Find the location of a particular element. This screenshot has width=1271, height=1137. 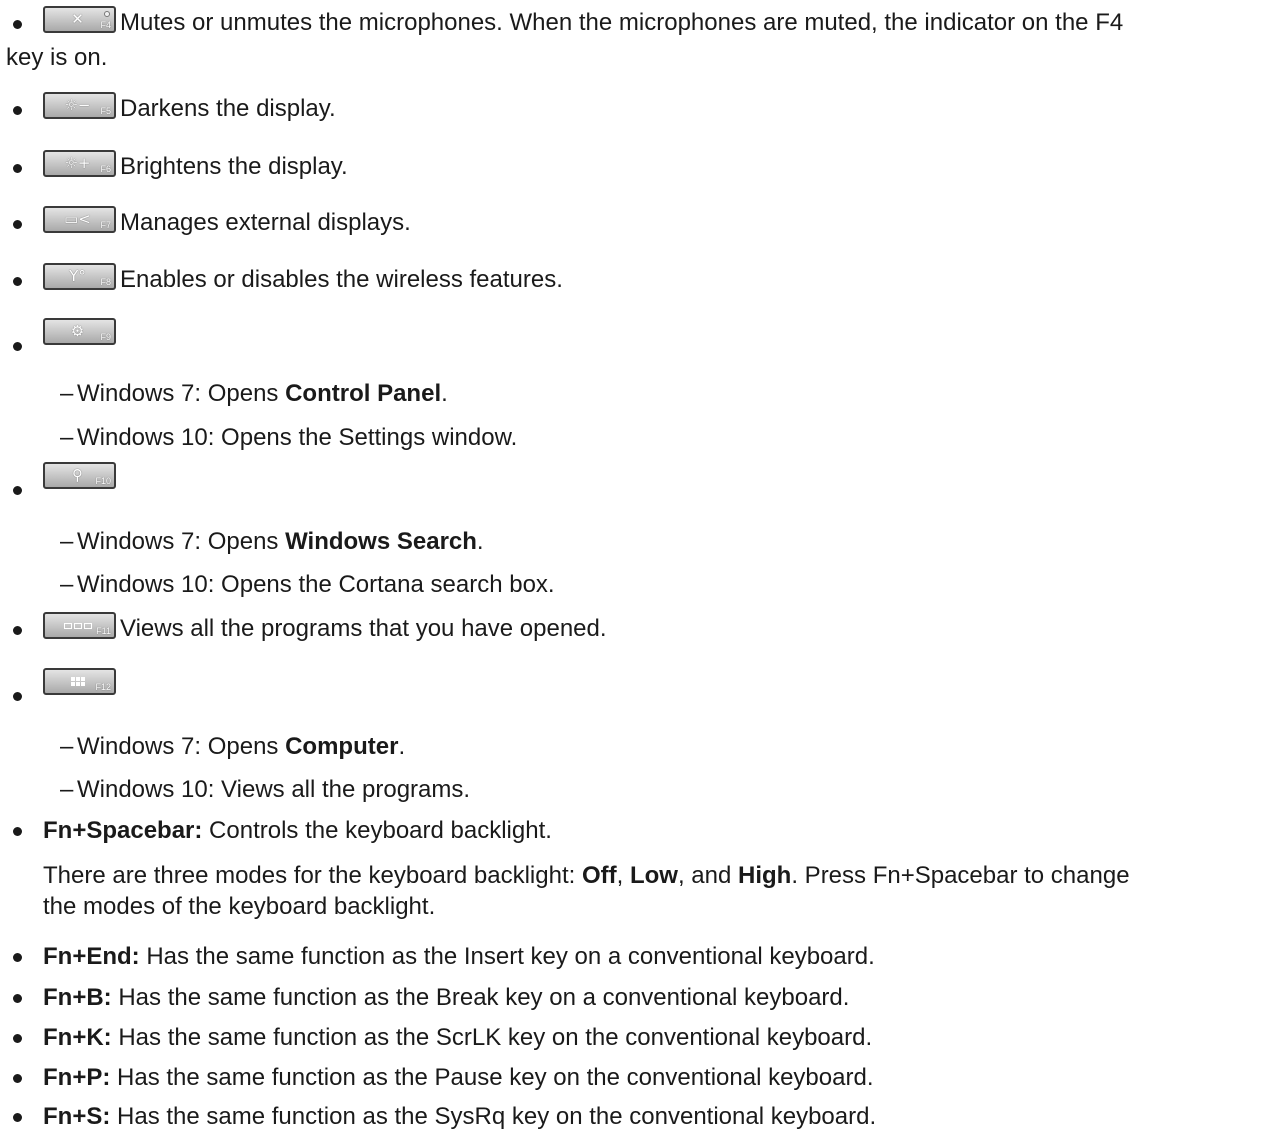

windows-search-term: Windows Search is located at coordinates (381, 541).